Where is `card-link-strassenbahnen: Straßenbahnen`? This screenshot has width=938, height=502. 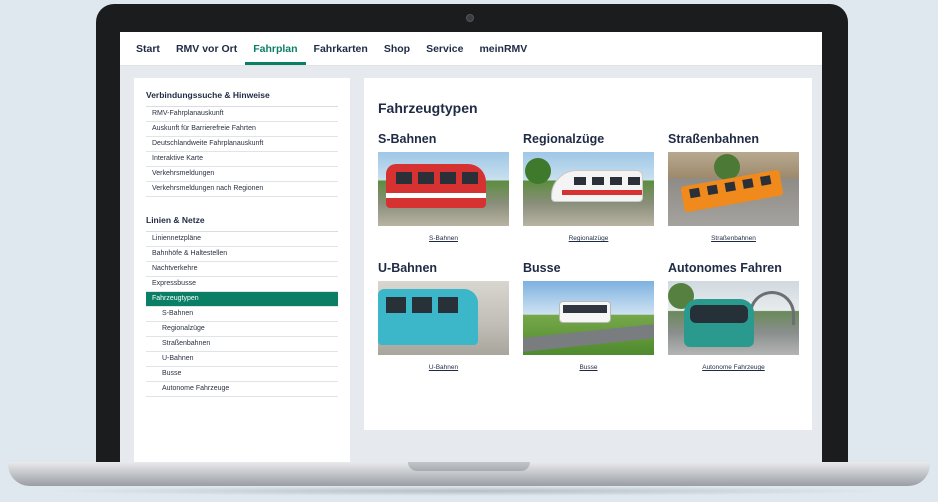 card-link-strassenbahnen: Straßenbahnen is located at coordinates (733, 240).